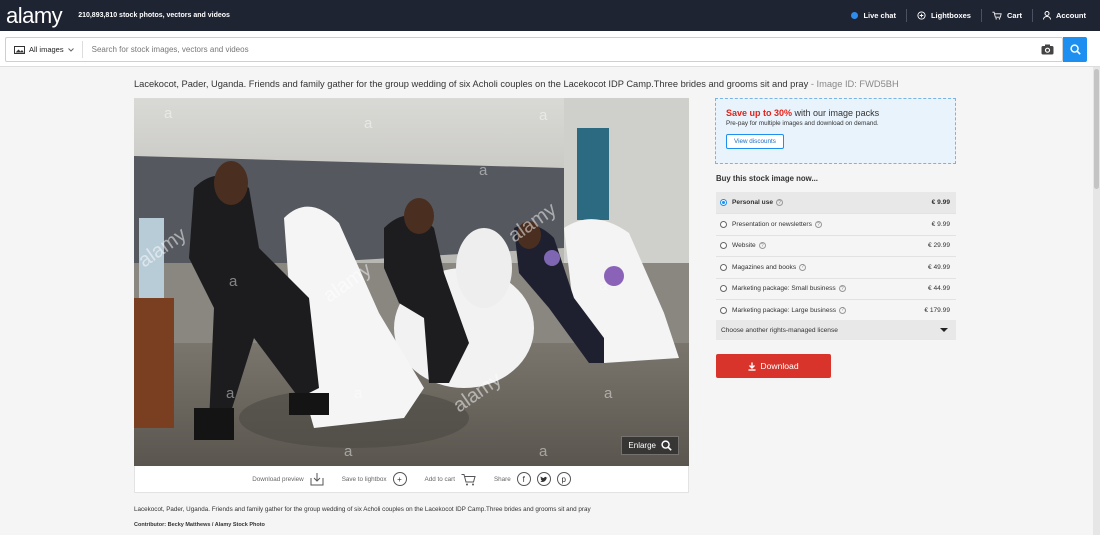 The width and height of the screenshot is (1100, 535). I want to click on search-box: All images, so click(534, 49).